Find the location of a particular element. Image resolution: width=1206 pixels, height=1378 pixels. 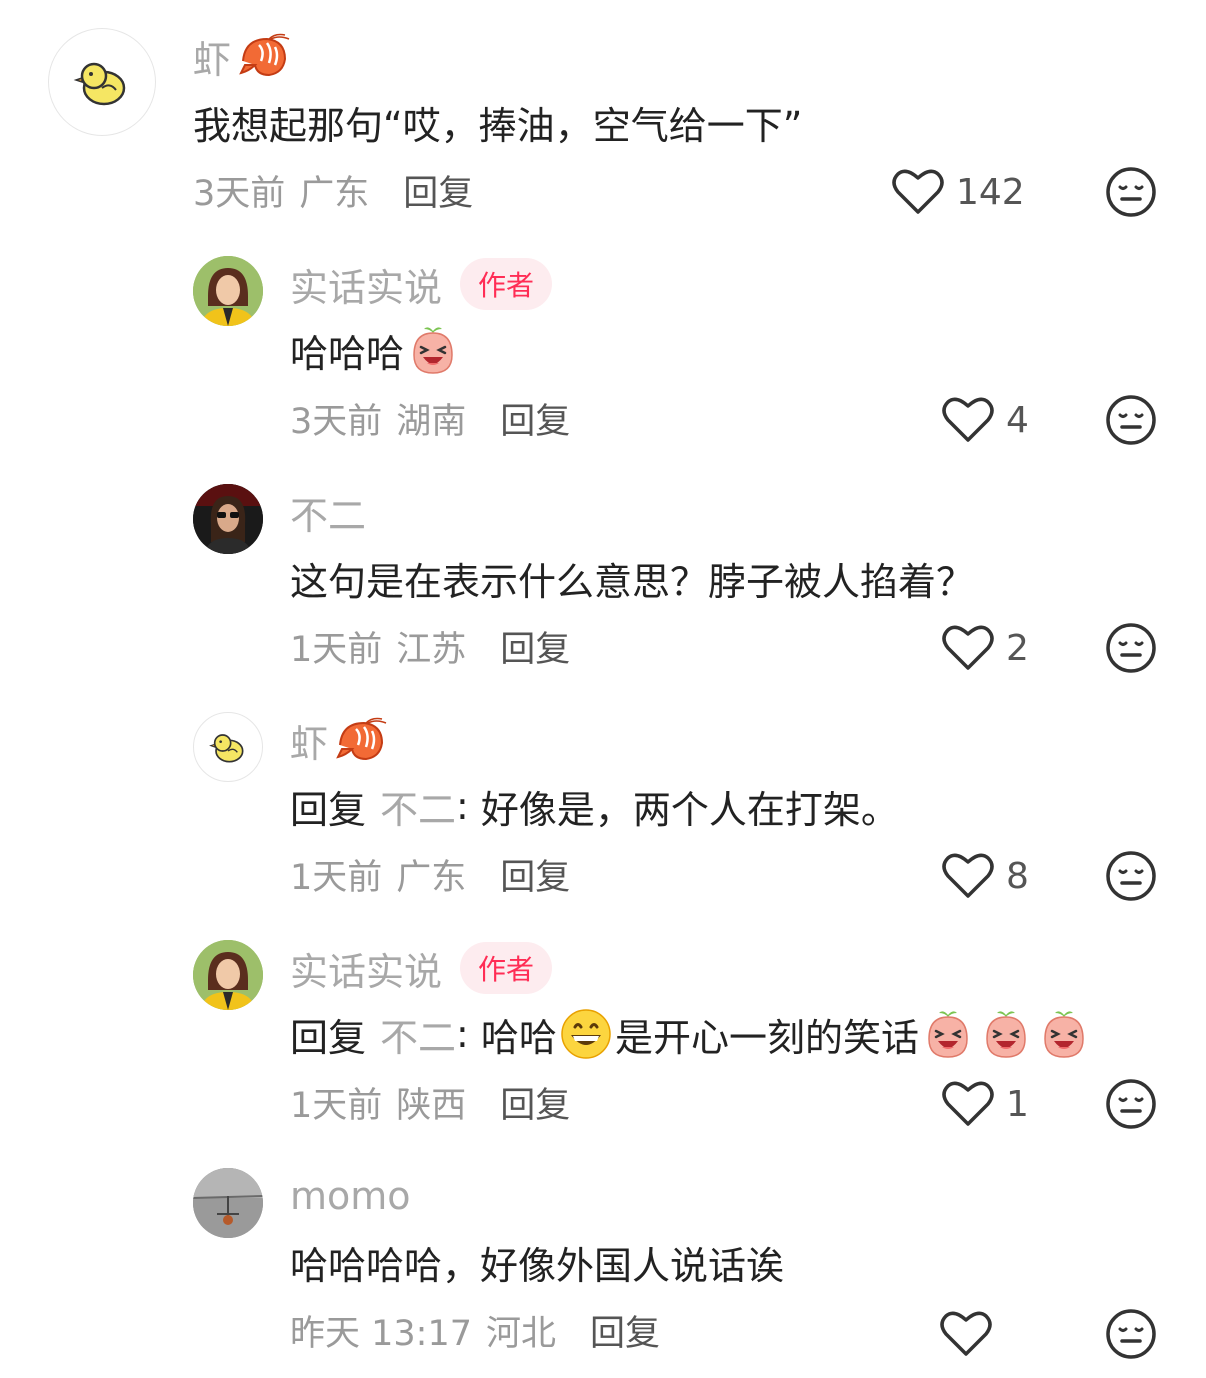

comment-meta: 1天前 陕西 回复 is located at coordinates (430, 1102).